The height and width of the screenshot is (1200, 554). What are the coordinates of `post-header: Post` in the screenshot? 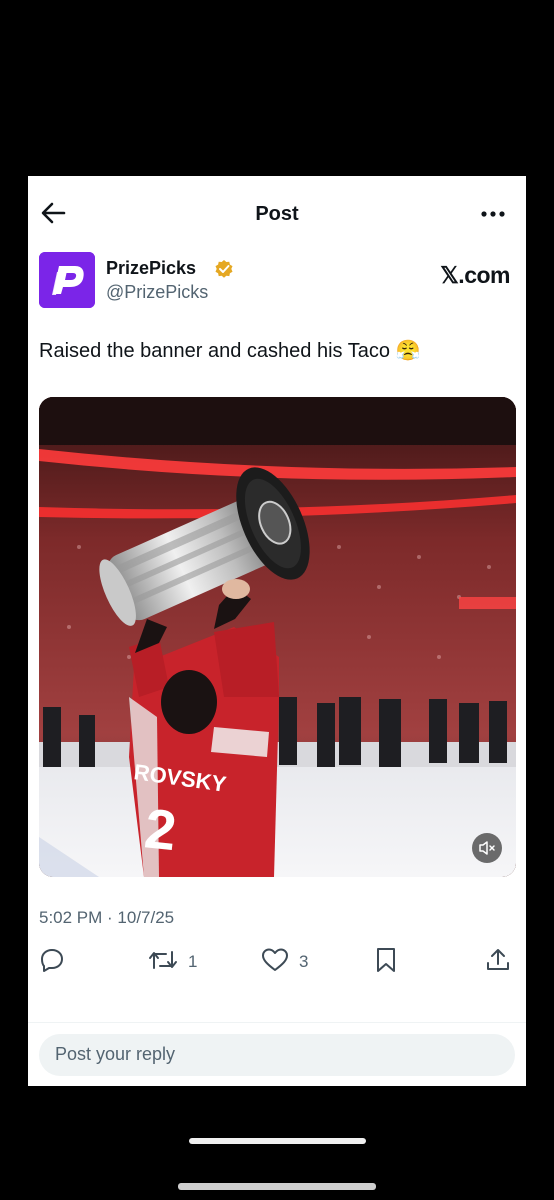 It's located at (277, 214).